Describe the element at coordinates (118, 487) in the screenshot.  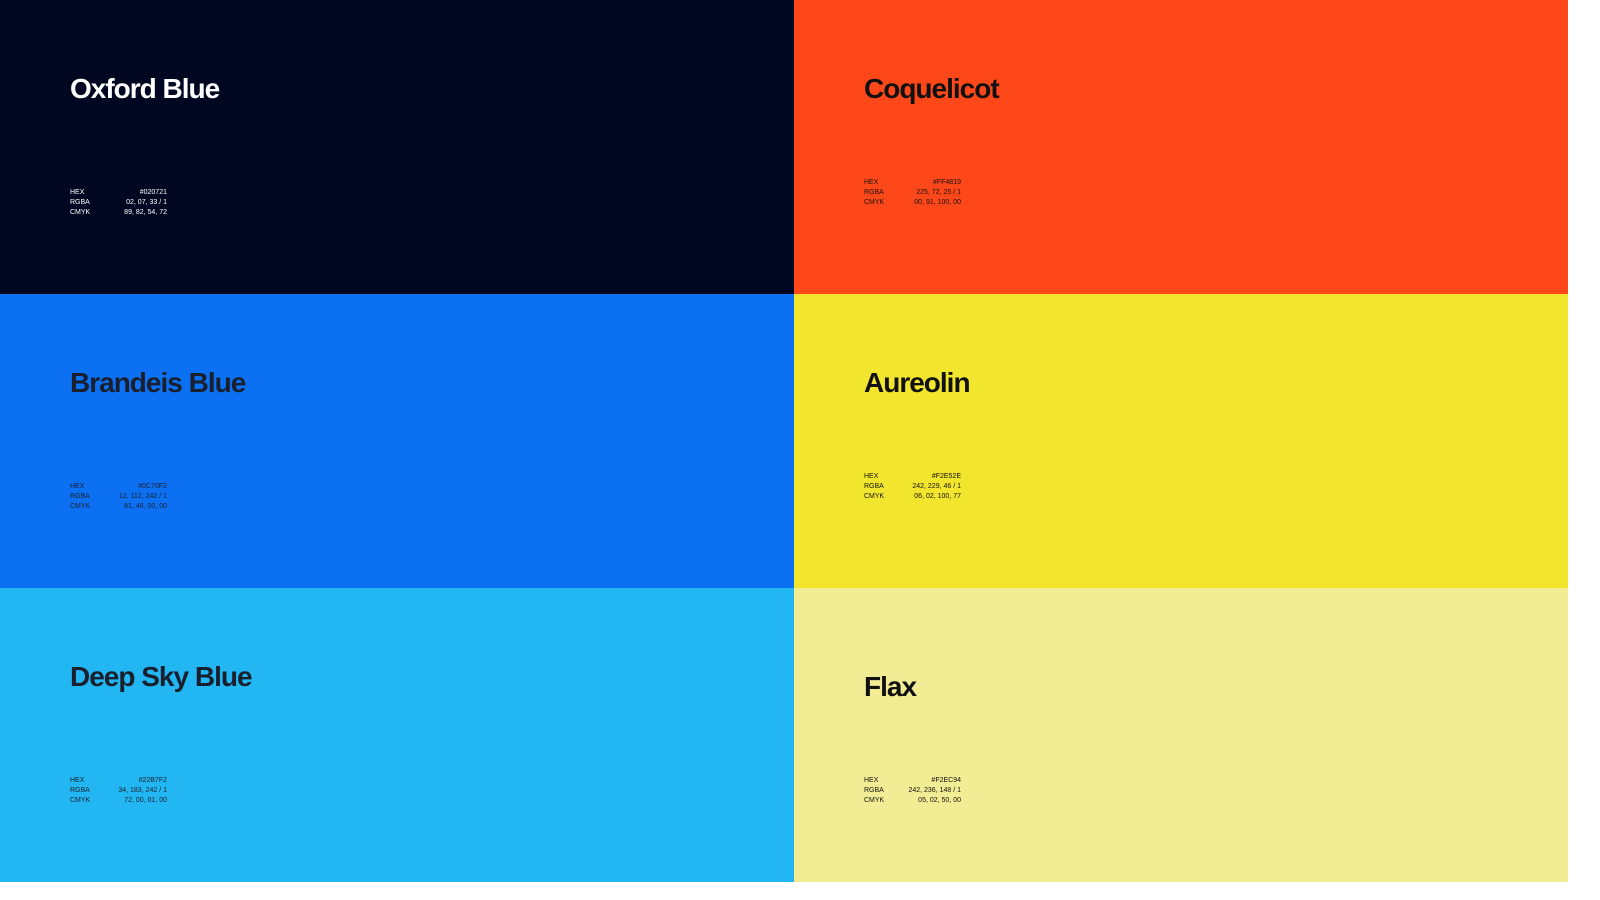
I see `spec-row-hex: HEX #0C70F2` at that location.